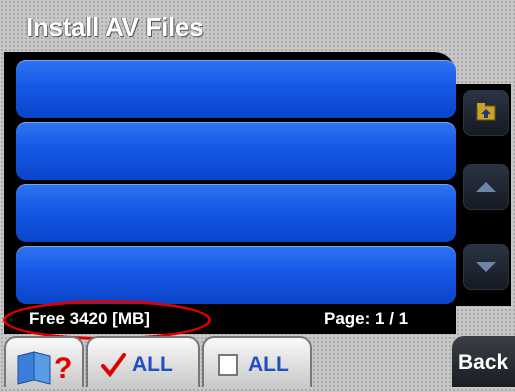  Describe the element at coordinates (44, 368) in the screenshot. I see `book-help-icon: ?` at that location.